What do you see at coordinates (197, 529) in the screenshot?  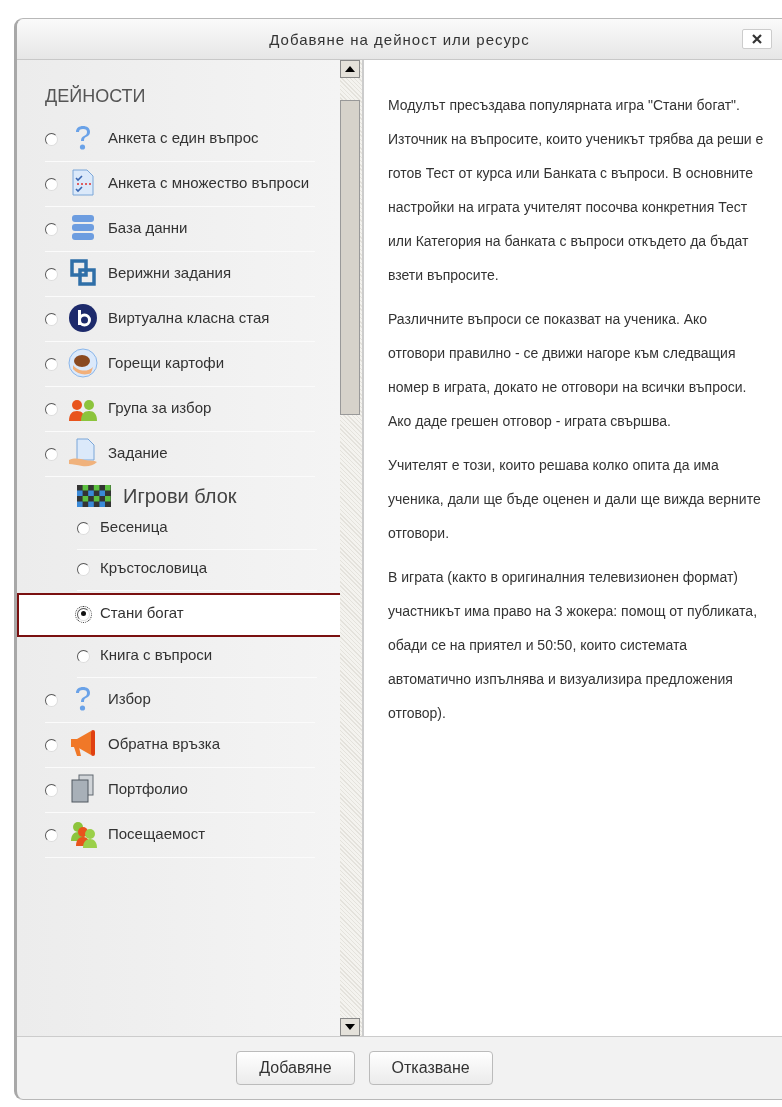 I see `sub-item: Бесеница` at bounding box center [197, 529].